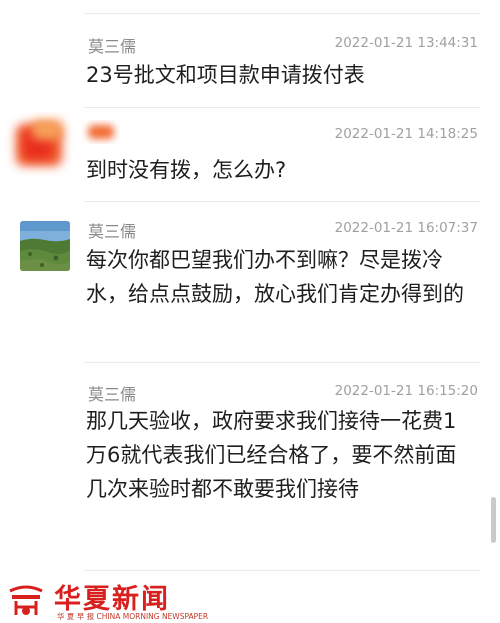 The image size is (500, 623). What do you see at coordinates (186, 170) in the screenshot?
I see `message-text: 到时没有拨，怎么办?` at bounding box center [186, 170].